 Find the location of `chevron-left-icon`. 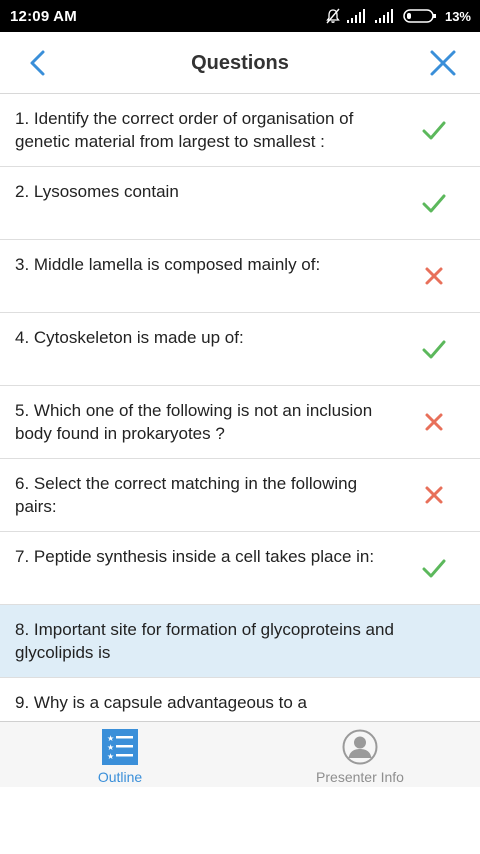

chevron-left-icon is located at coordinates (37, 63).